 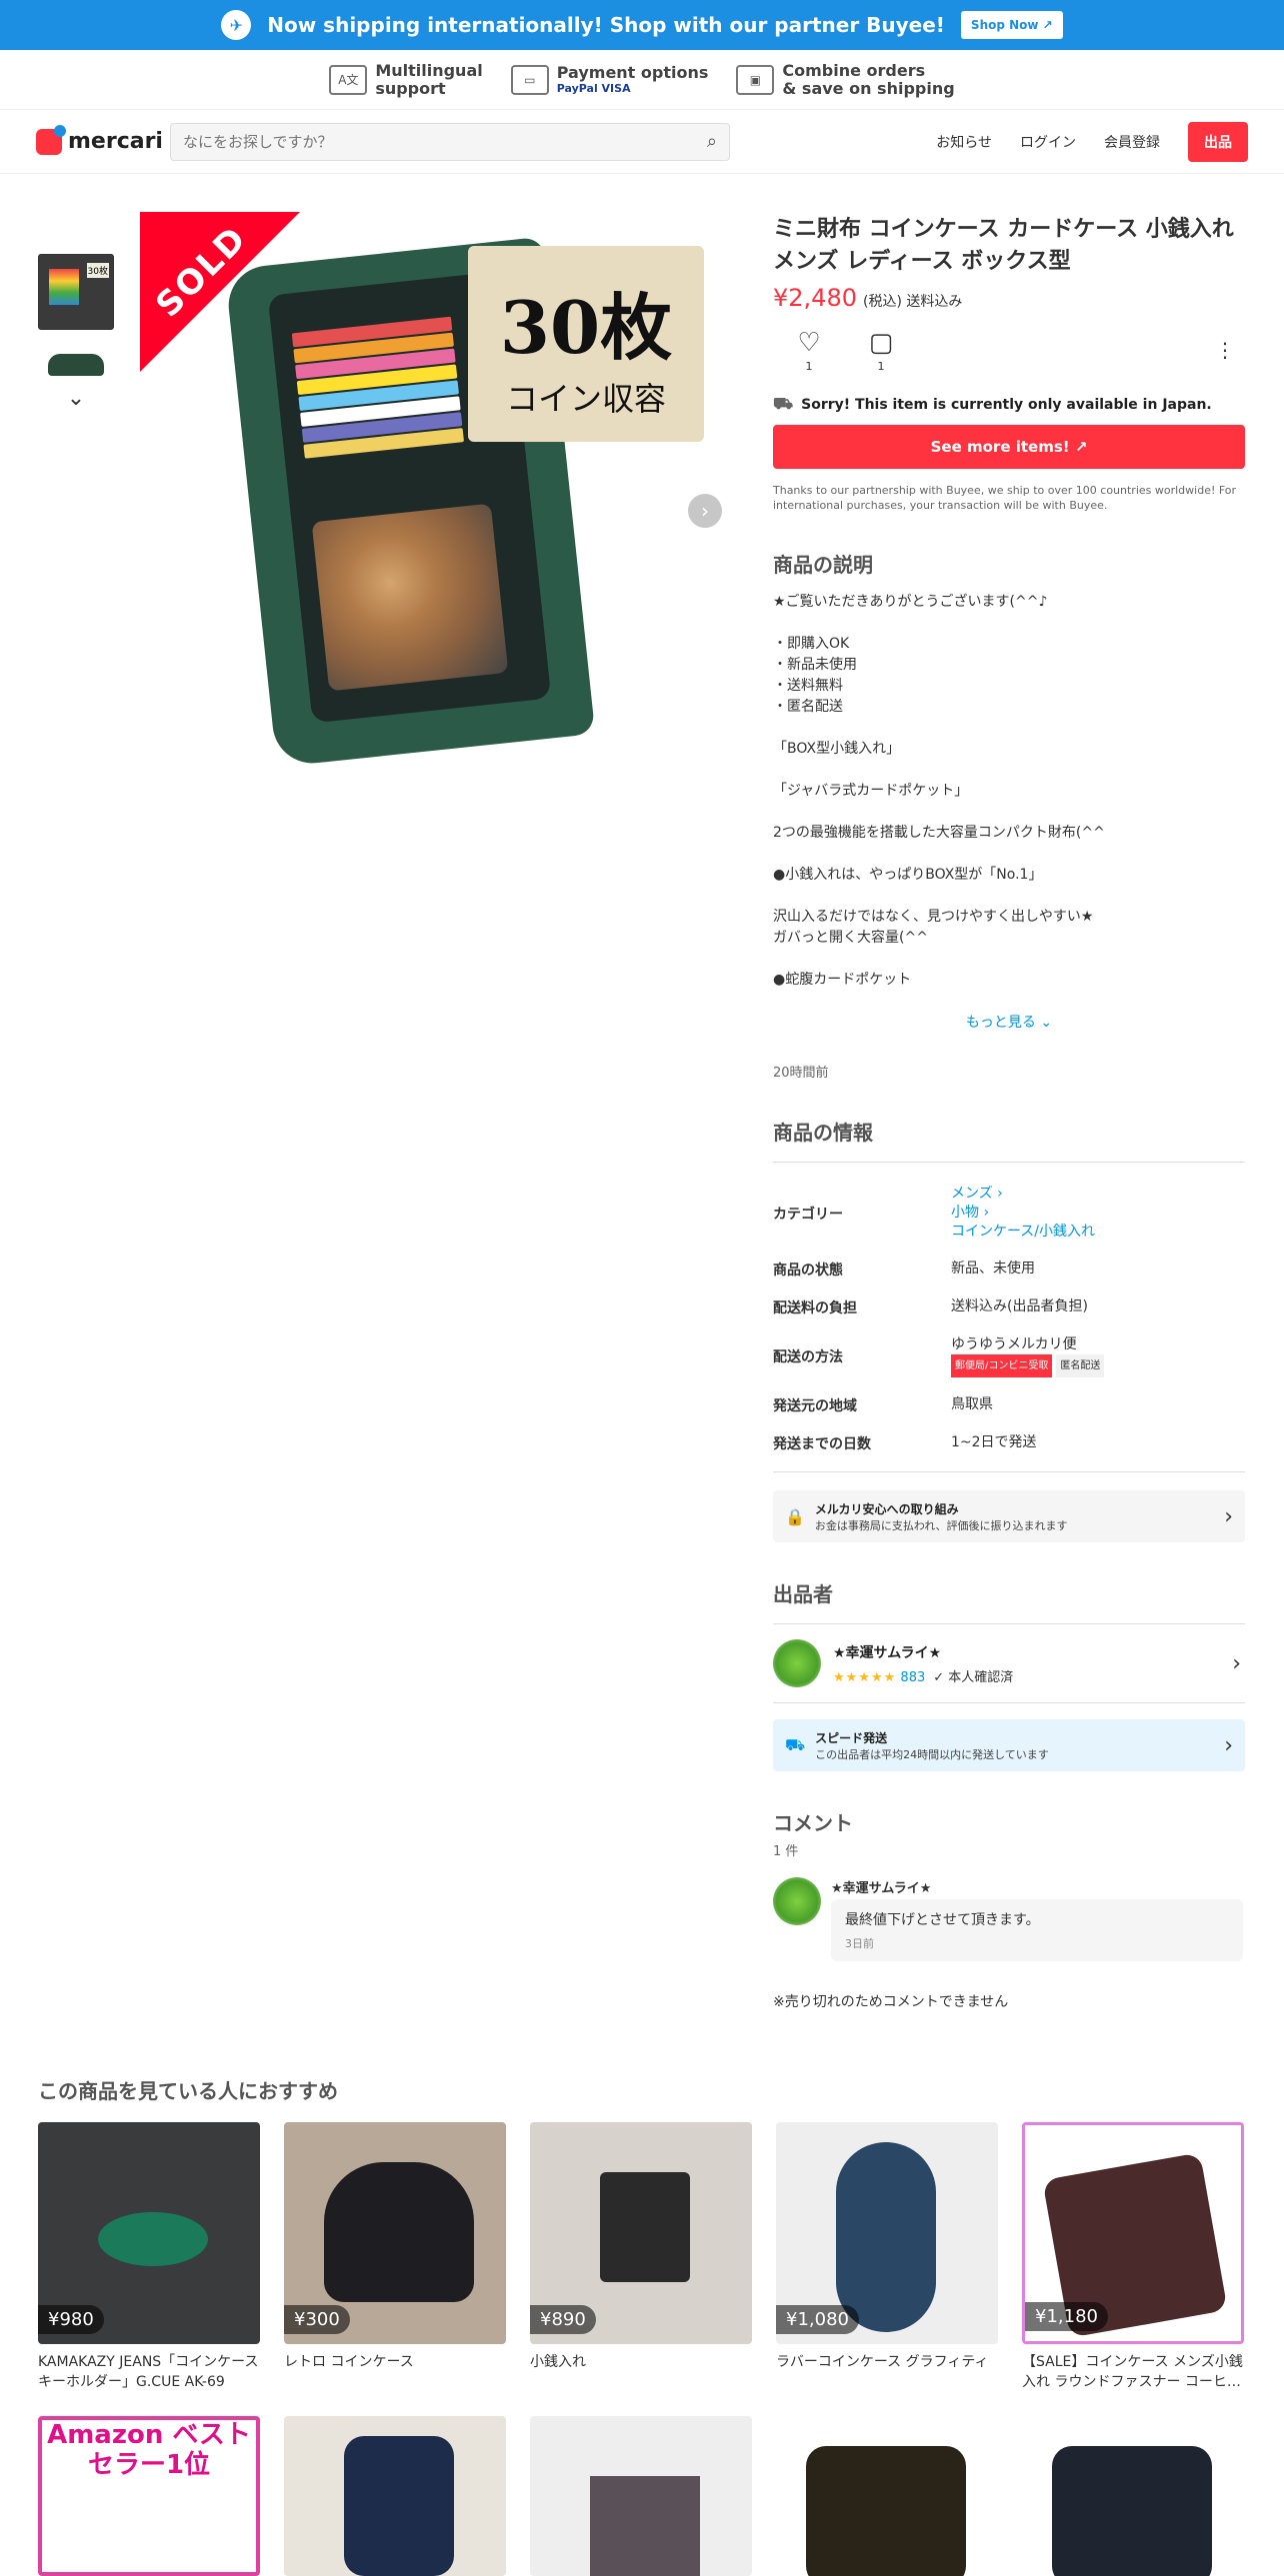 What do you see at coordinates (1023, 1194) in the screenshot?
I see `category-link-1: メンズ ›` at bounding box center [1023, 1194].